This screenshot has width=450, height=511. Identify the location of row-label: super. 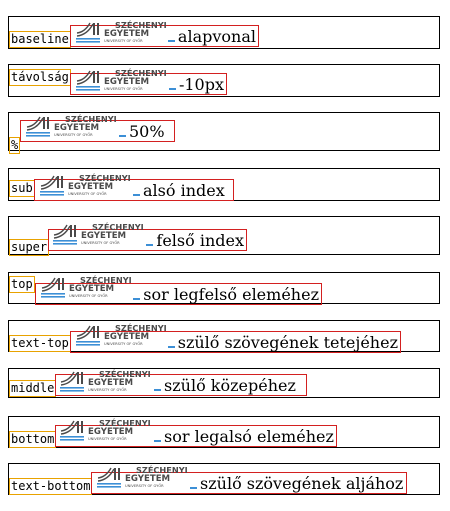
(29, 247).